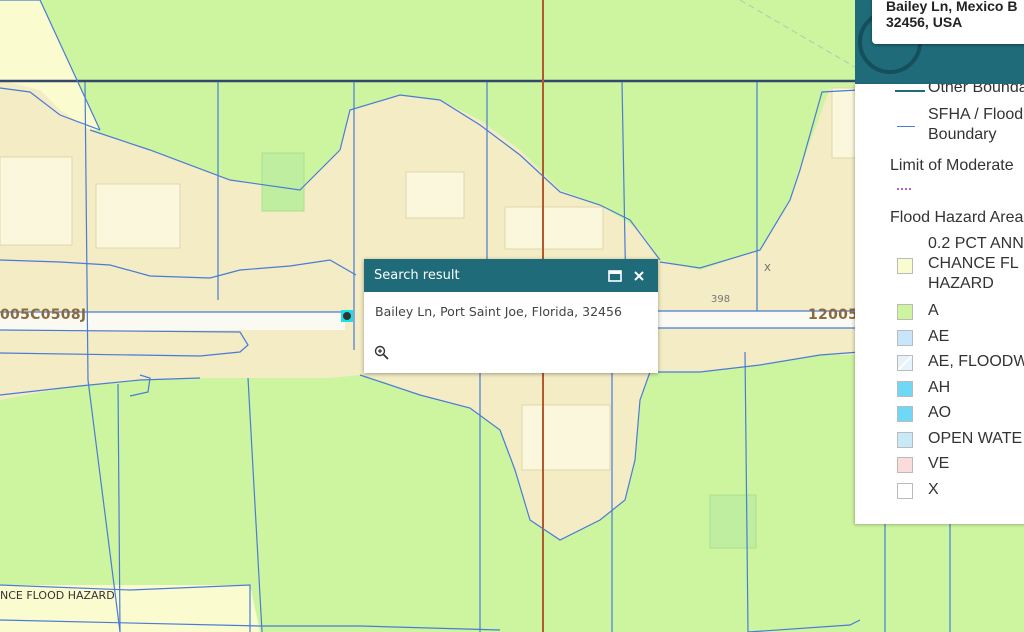  Describe the element at coordinates (904, 189) in the screenshot. I see `limit-moderate-swatch` at that location.